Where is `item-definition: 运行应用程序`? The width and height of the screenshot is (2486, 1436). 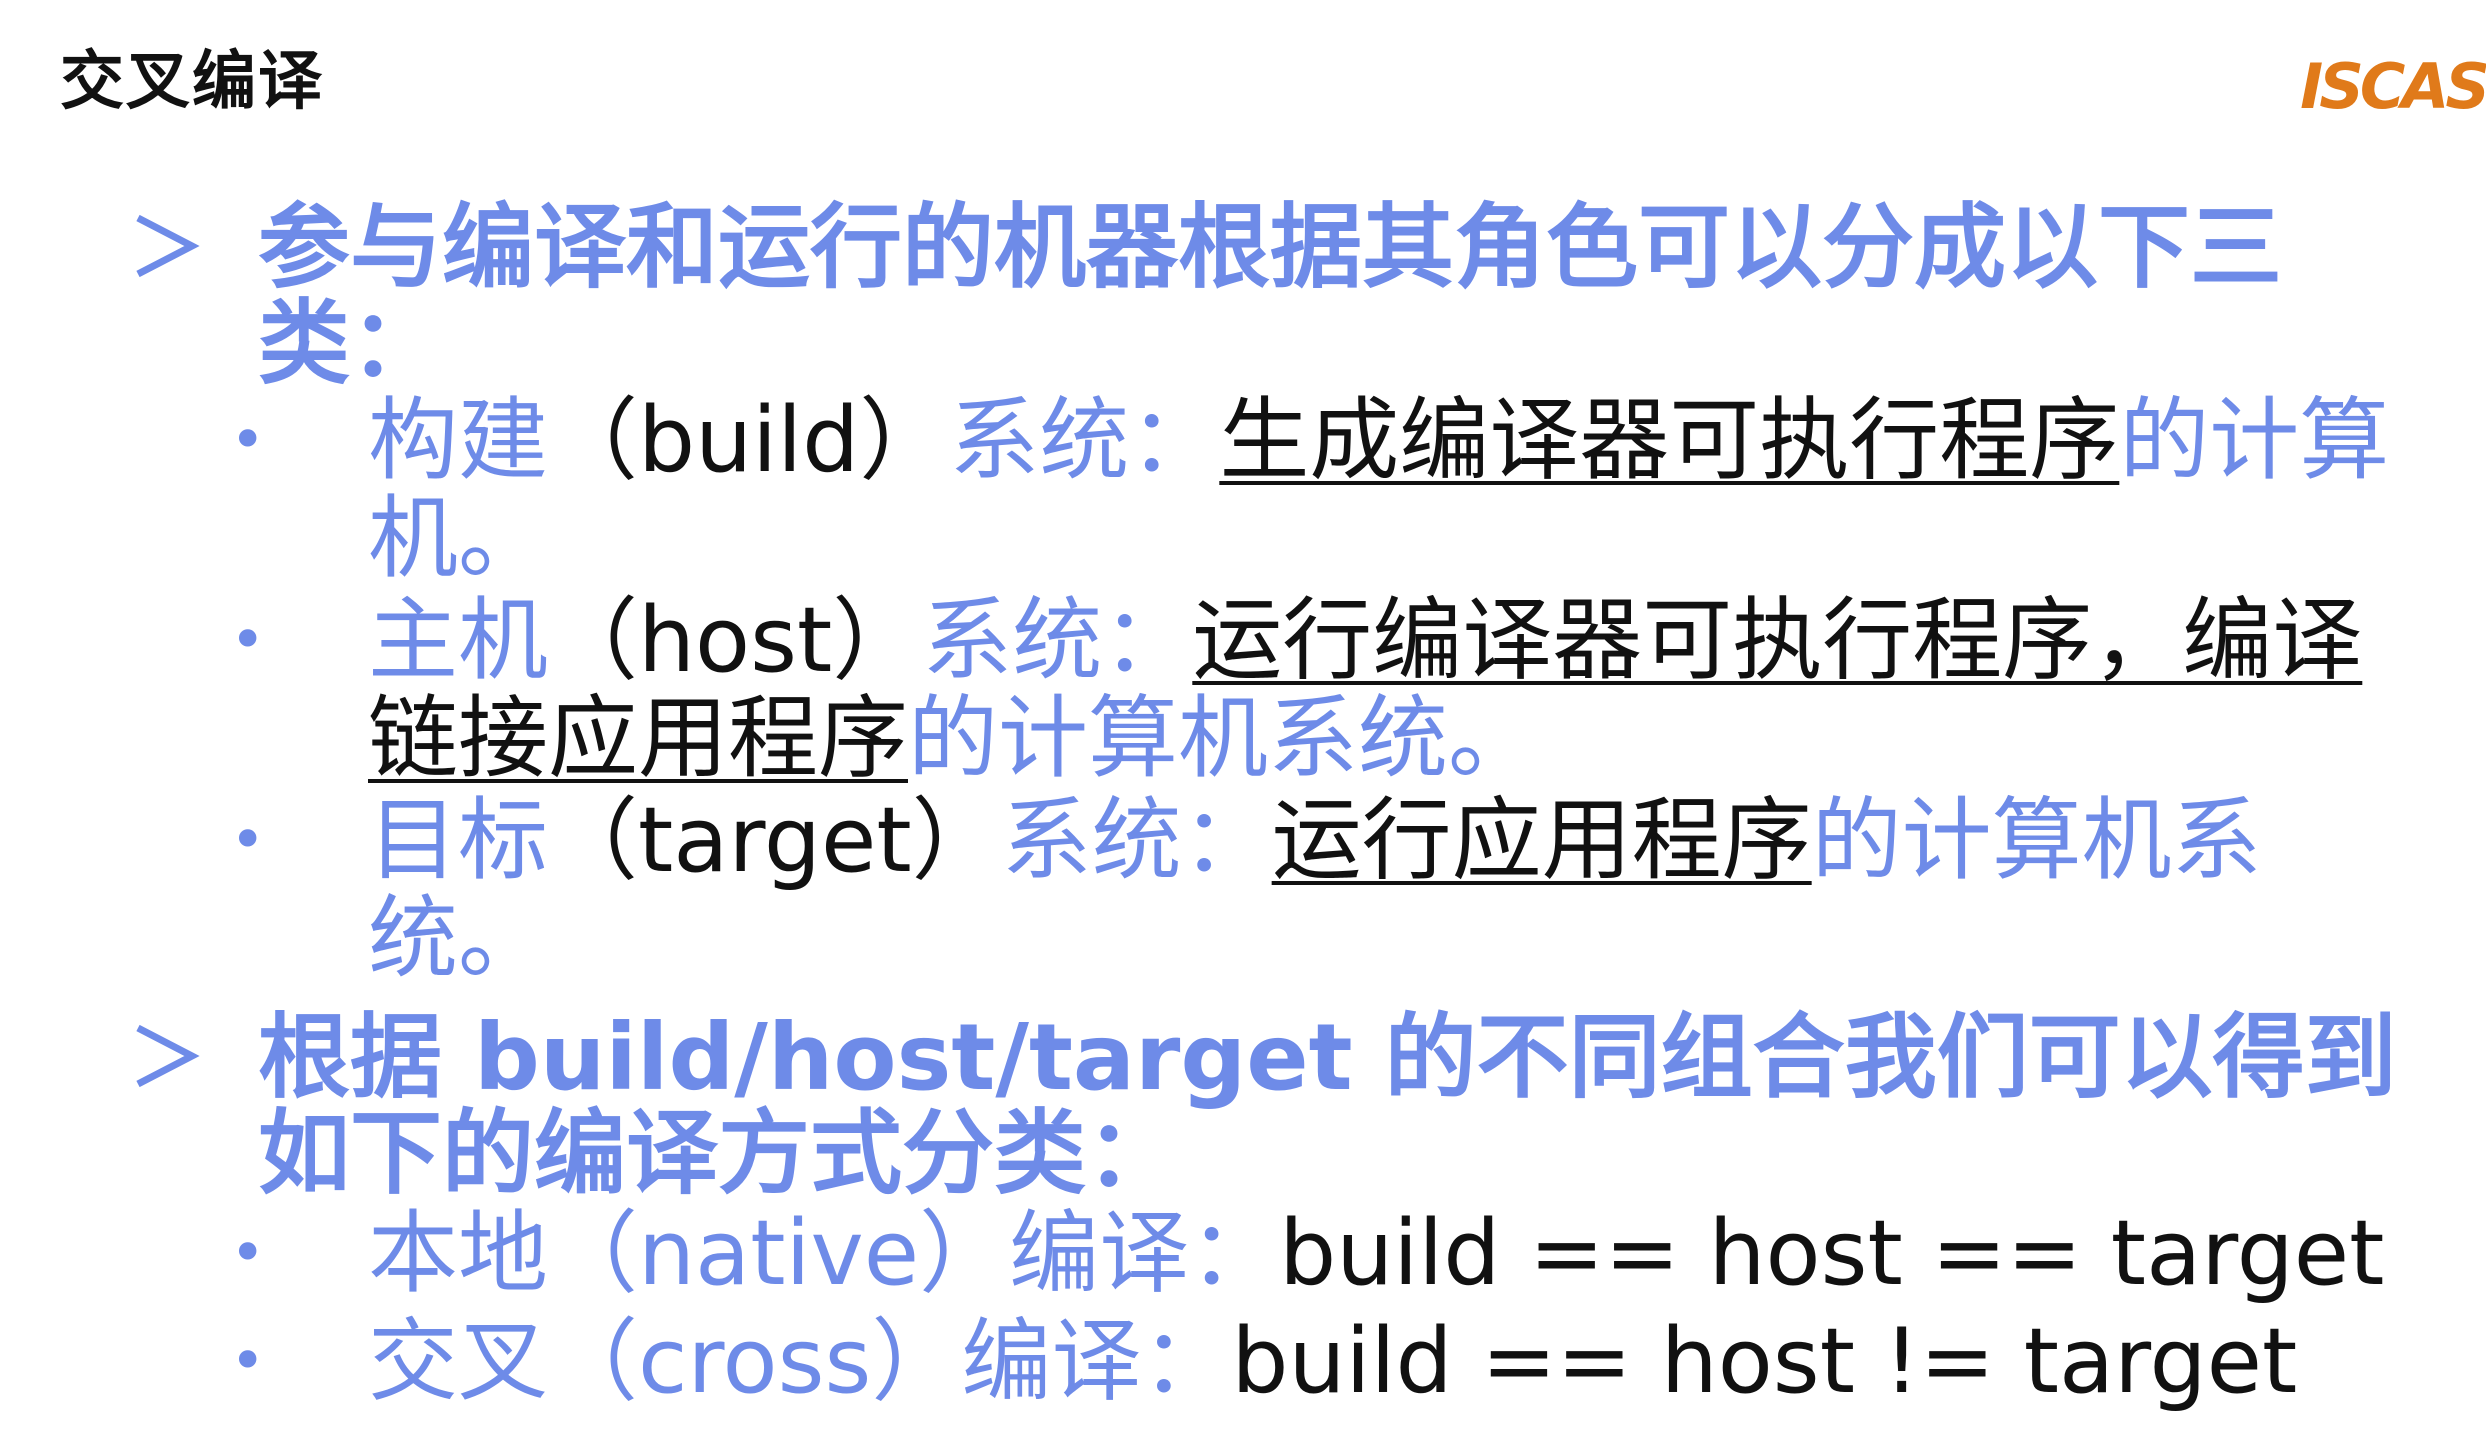 item-definition: 运行应用程序 is located at coordinates (1541, 840).